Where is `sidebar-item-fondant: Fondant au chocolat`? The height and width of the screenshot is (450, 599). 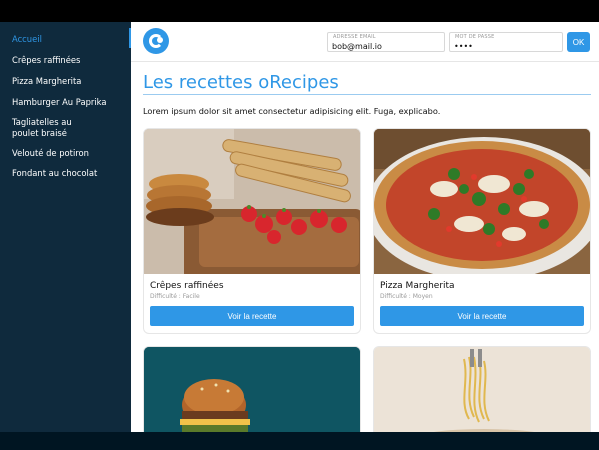
sidebar-item-fondant: Fondant au chocolat is located at coordinates (54, 173).